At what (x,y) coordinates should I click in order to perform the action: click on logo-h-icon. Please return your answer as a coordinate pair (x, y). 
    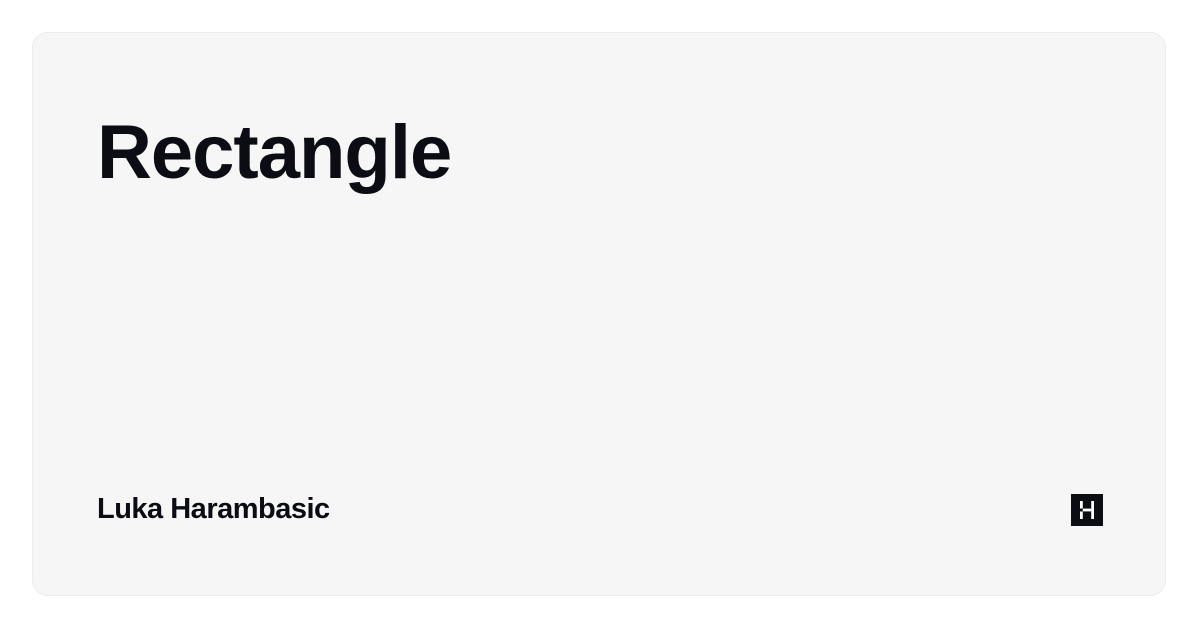
    Looking at the image, I should click on (1087, 510).